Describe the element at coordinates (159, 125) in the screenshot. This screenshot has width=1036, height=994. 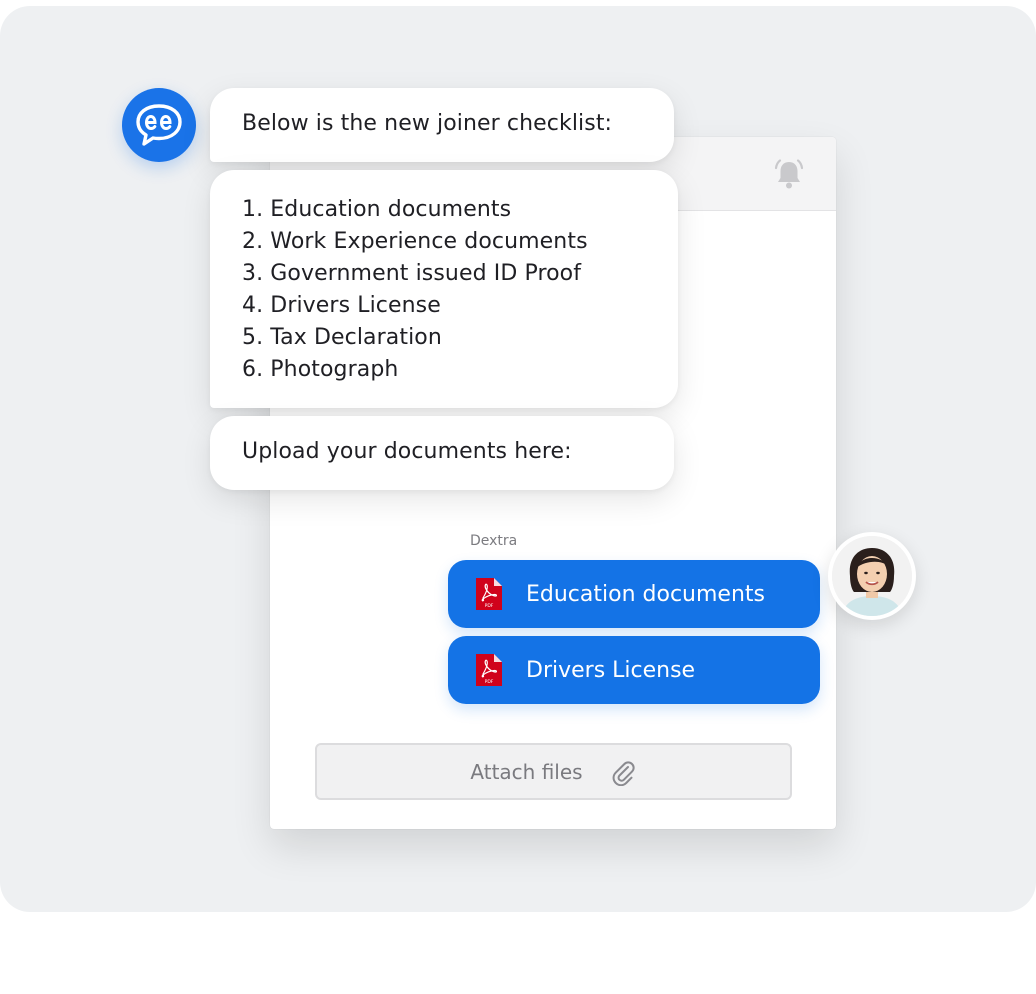
I see `chatbot-logo-icon` at that location.